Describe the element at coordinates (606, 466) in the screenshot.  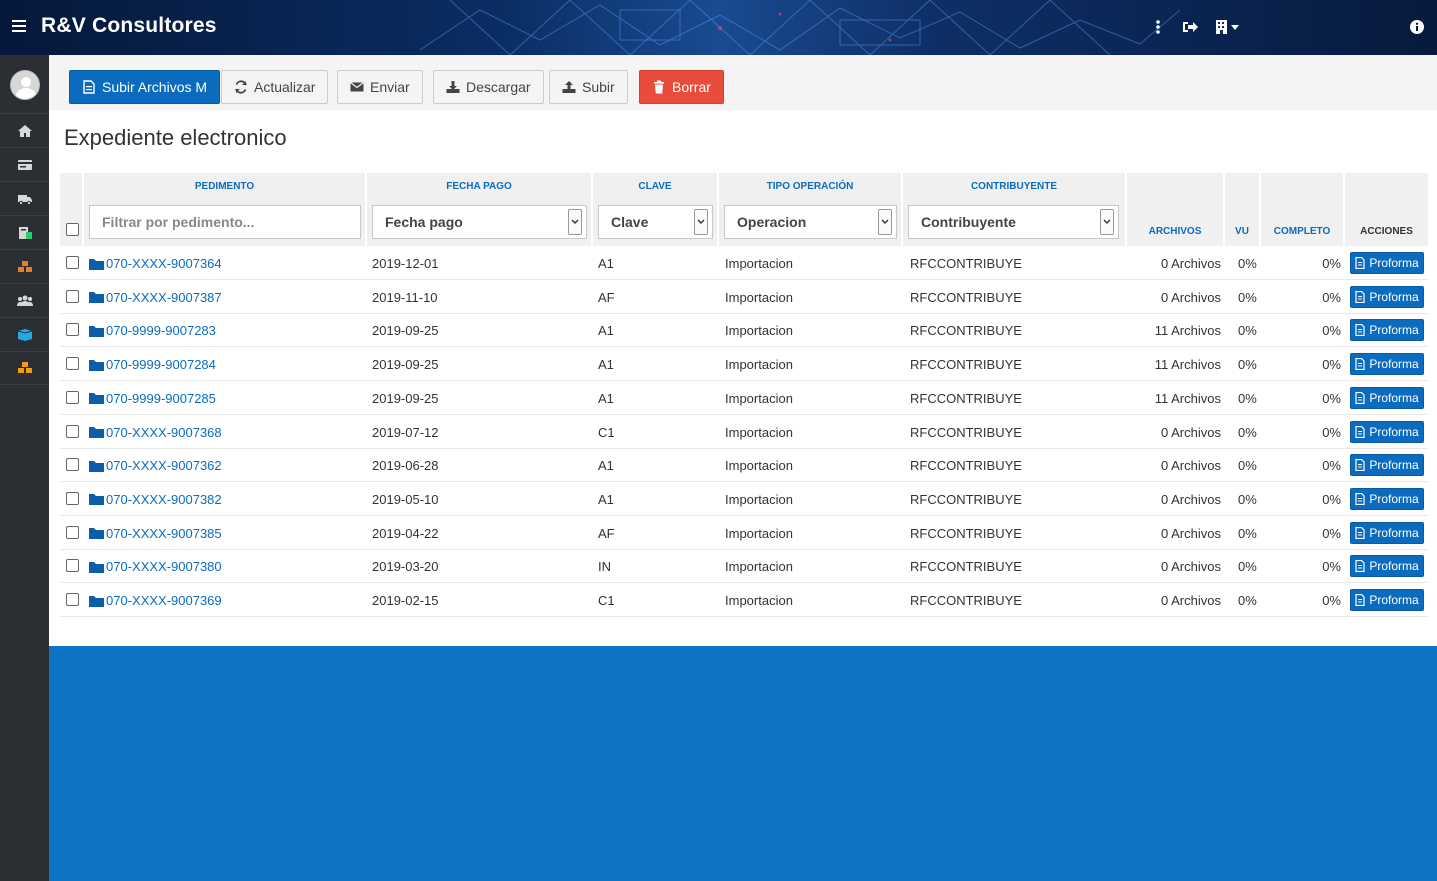
I see `clave-cell: A1` at that location.